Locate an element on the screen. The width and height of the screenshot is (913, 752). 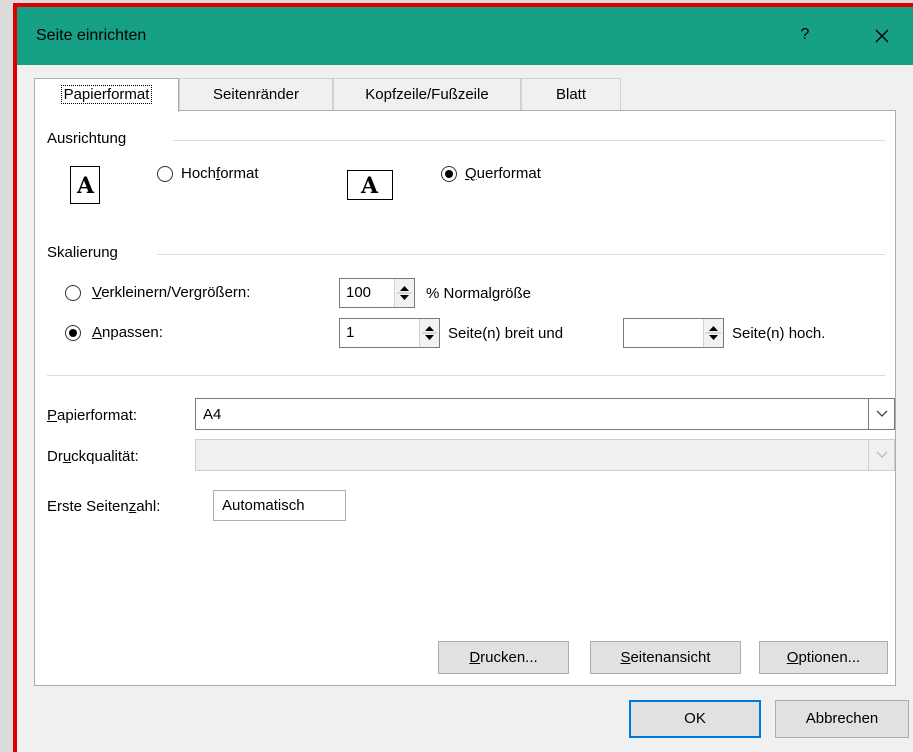
fit-to-radio-circle is located at coordinates (73, 333).